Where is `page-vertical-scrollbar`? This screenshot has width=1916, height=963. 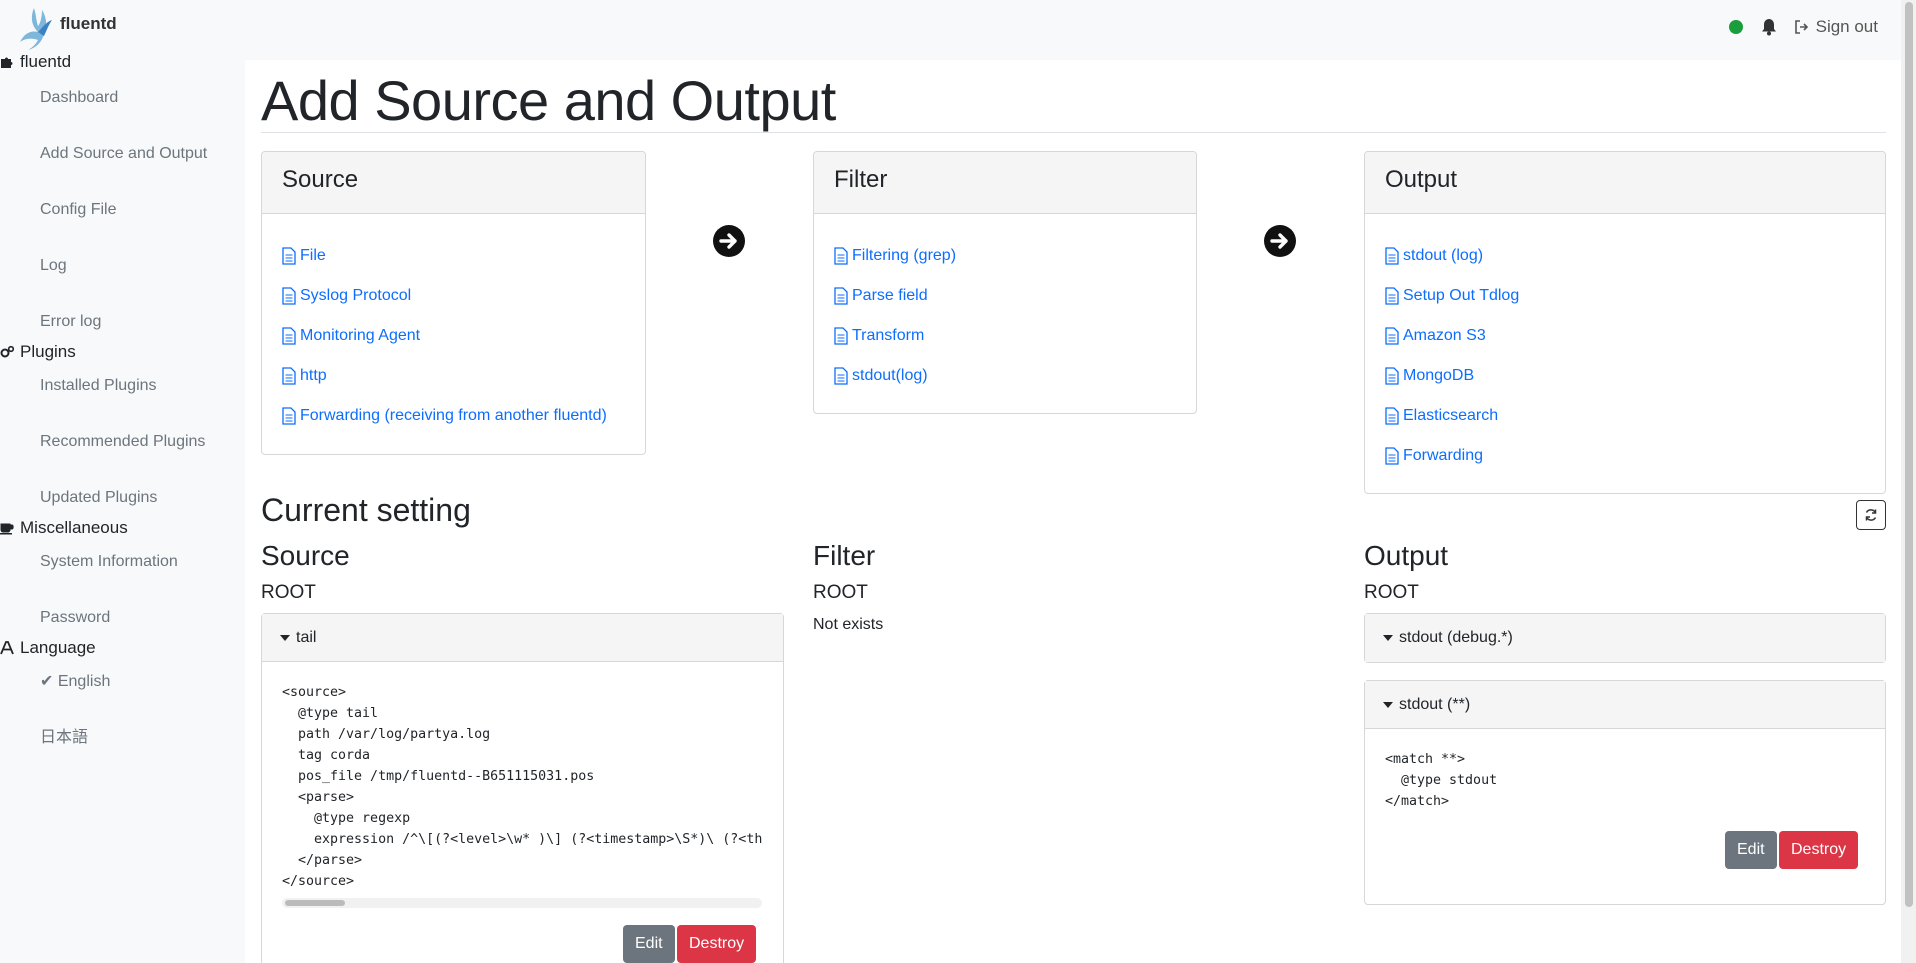
page-vertical-scrollbar is located at coordinates (1908, 481).